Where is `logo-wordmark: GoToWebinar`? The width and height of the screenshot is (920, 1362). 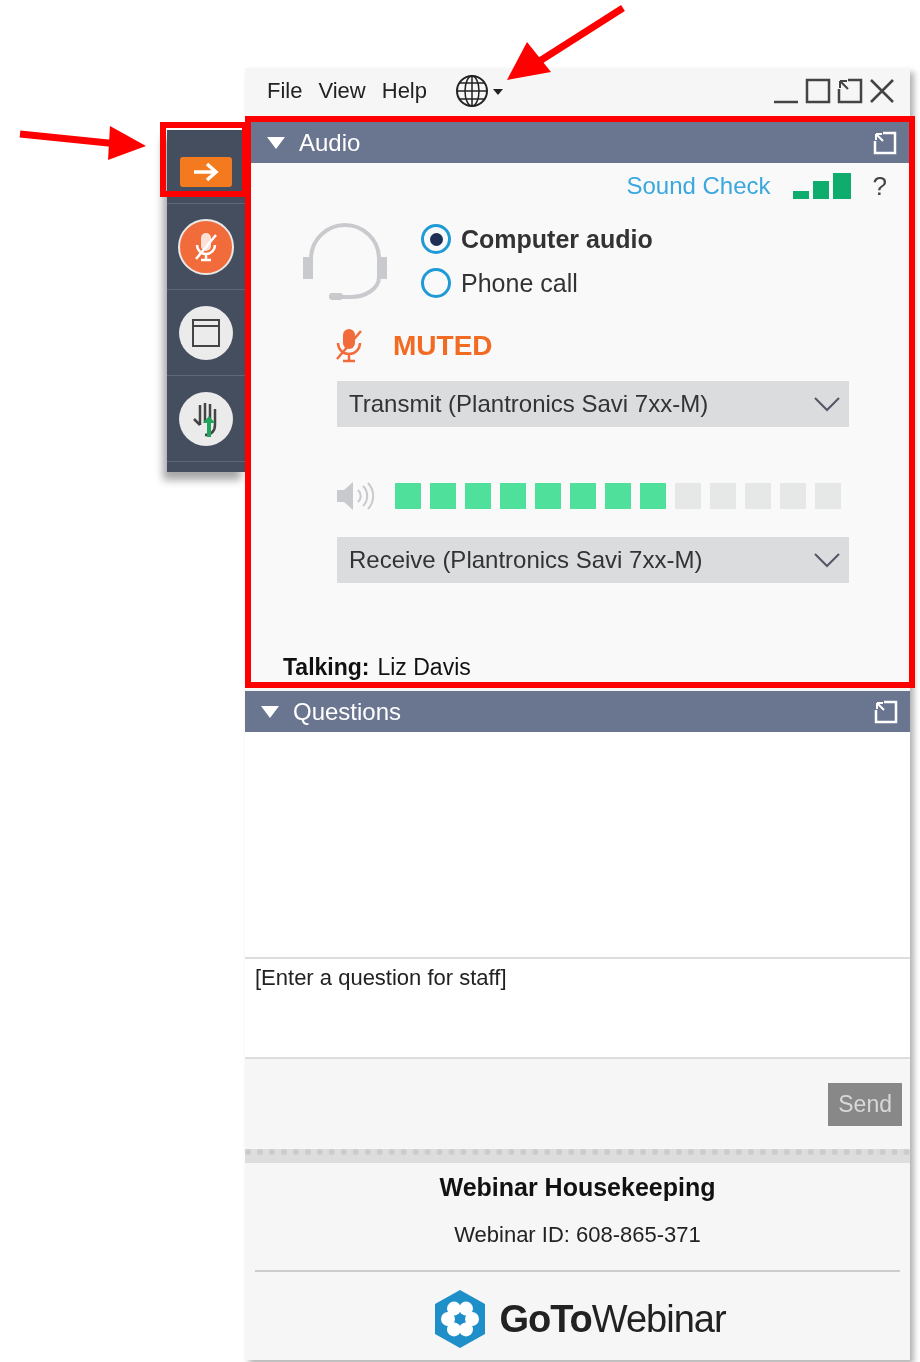 logo-wordmark: GoToWebinar is located at coordinates (612, 1319).